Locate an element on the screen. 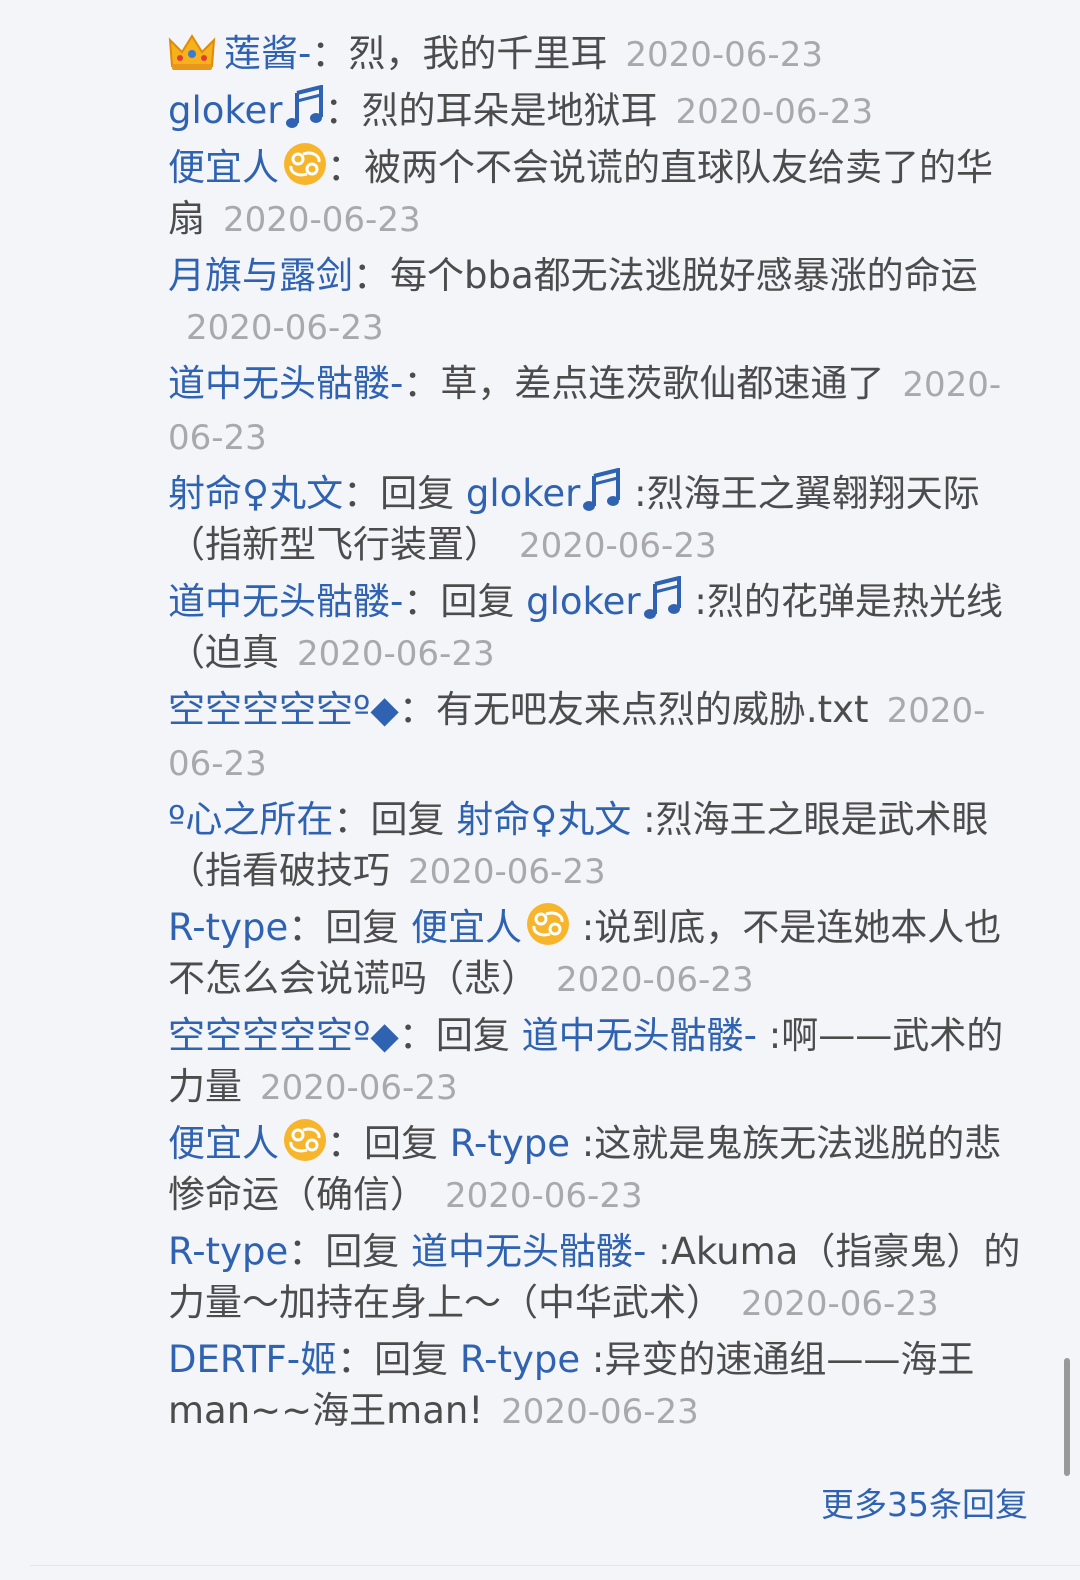 This screenshot has width=1080, height=1580. reply-content: 每个bba都无法逃脱好感暴涨的命运 is located at coordinates (684, 275).